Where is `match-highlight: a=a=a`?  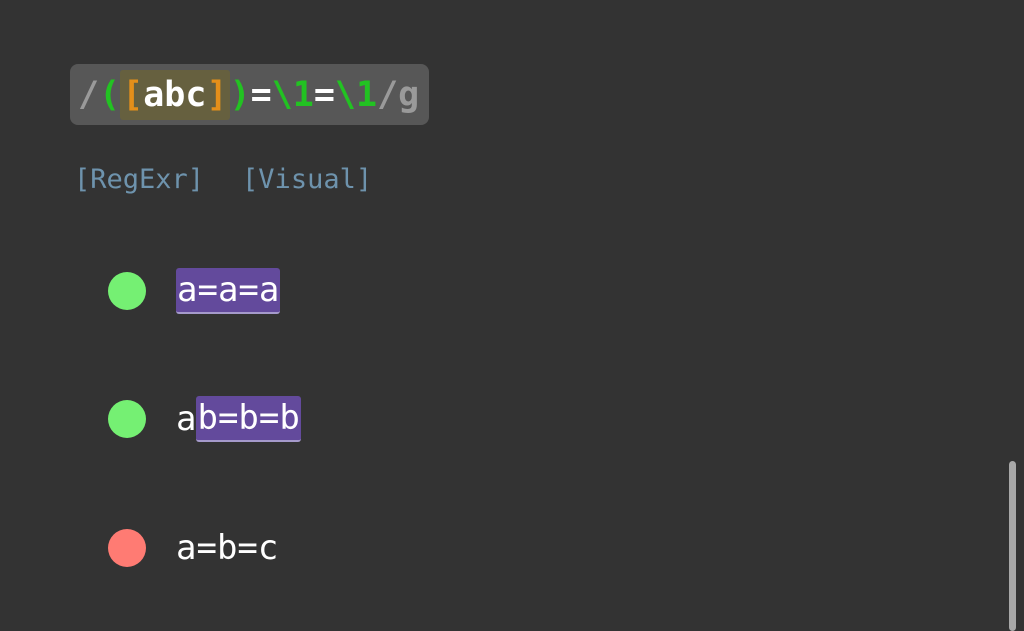
match-highlight: a=a=a is located at coordinates (228, 291).